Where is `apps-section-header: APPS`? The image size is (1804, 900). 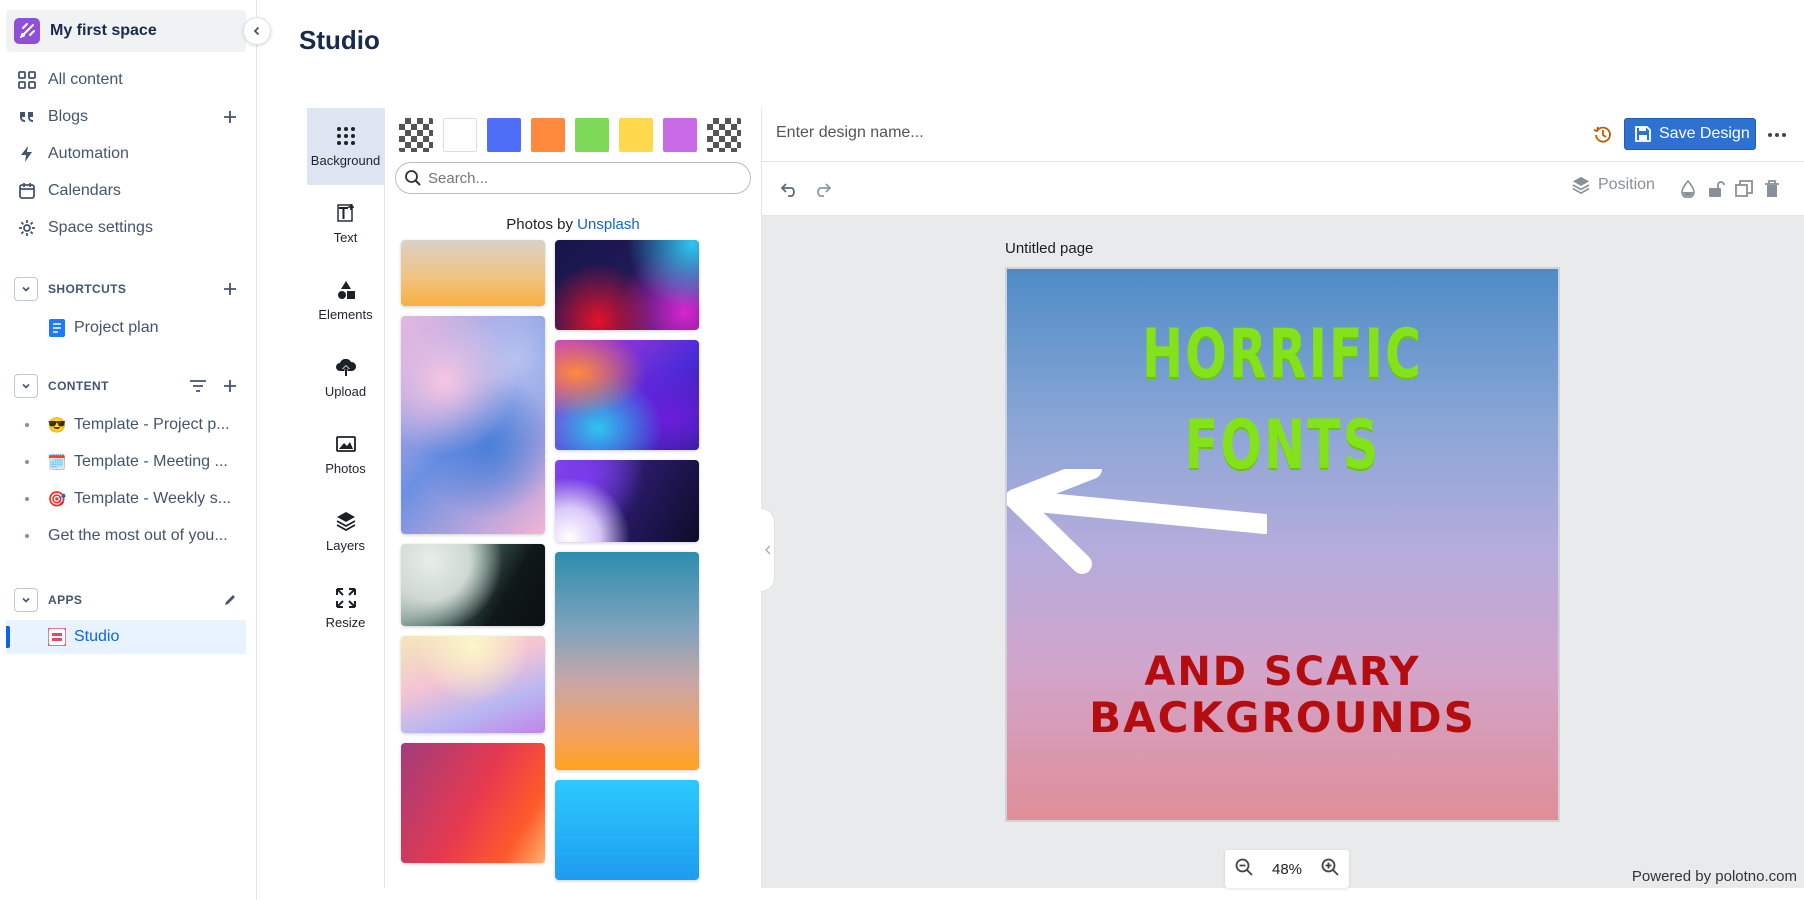 apps-section-header: APPS is located at coordinates (126, 600).